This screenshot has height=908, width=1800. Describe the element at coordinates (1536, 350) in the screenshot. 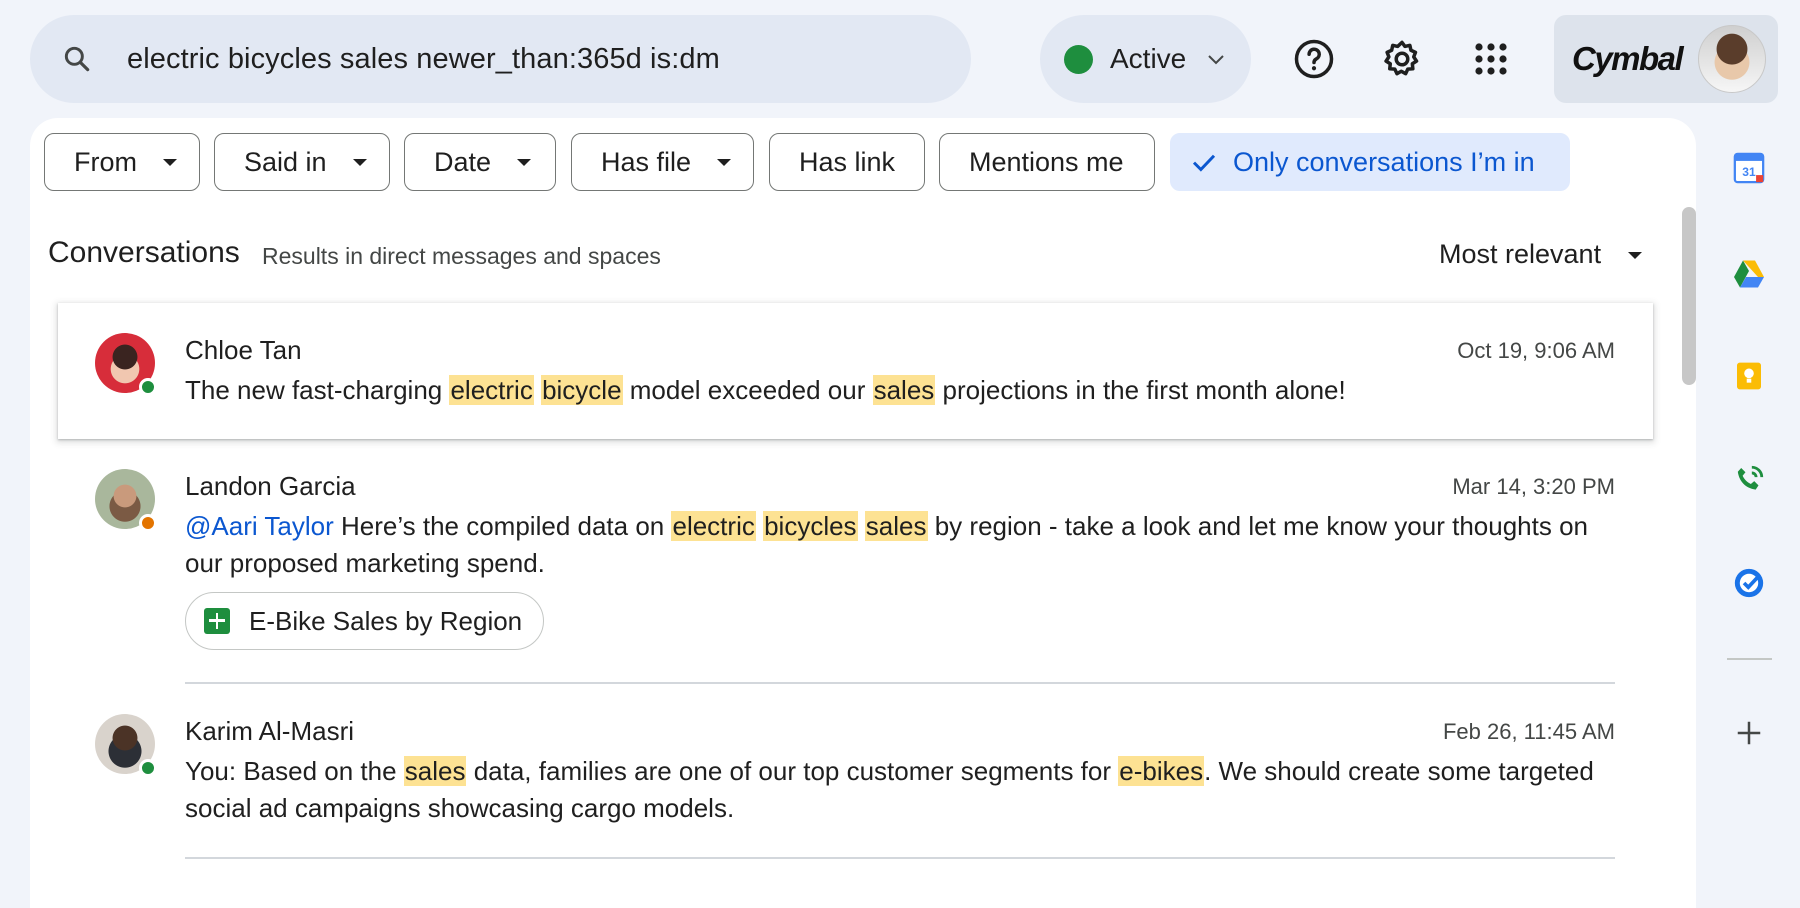

I see `message-timestamp: Oct 19, 9:06 AM` at that location.